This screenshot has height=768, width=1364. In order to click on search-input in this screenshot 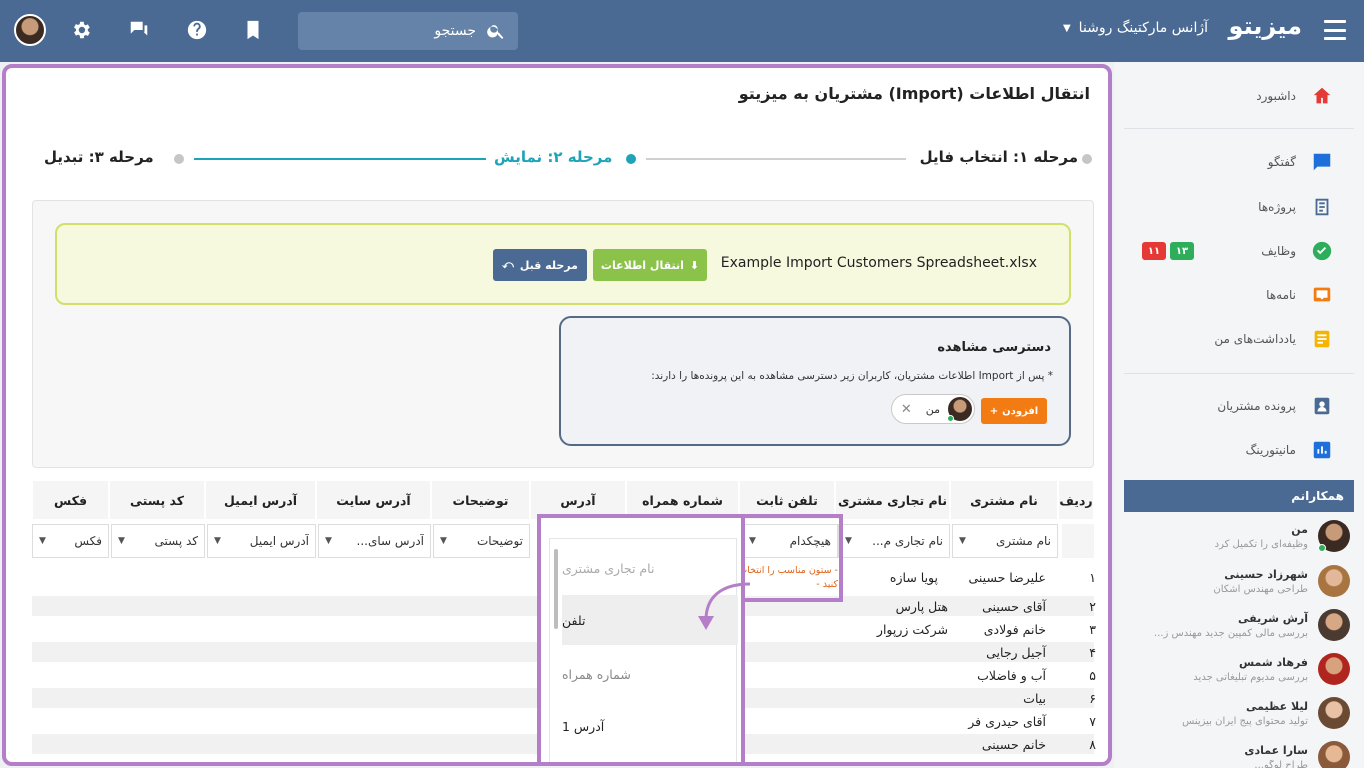, I will do `click(396, 31)`.